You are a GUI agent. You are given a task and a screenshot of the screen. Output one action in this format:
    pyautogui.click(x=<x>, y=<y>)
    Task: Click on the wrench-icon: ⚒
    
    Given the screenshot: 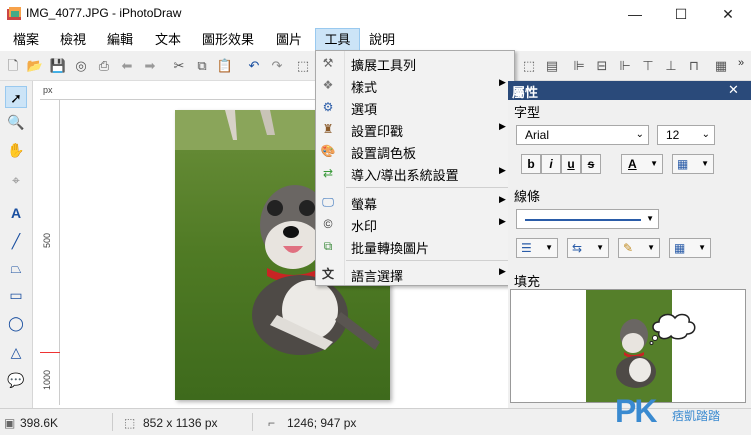 What is the action you would take?
    pyautogui.click(x=328, y=63)
    